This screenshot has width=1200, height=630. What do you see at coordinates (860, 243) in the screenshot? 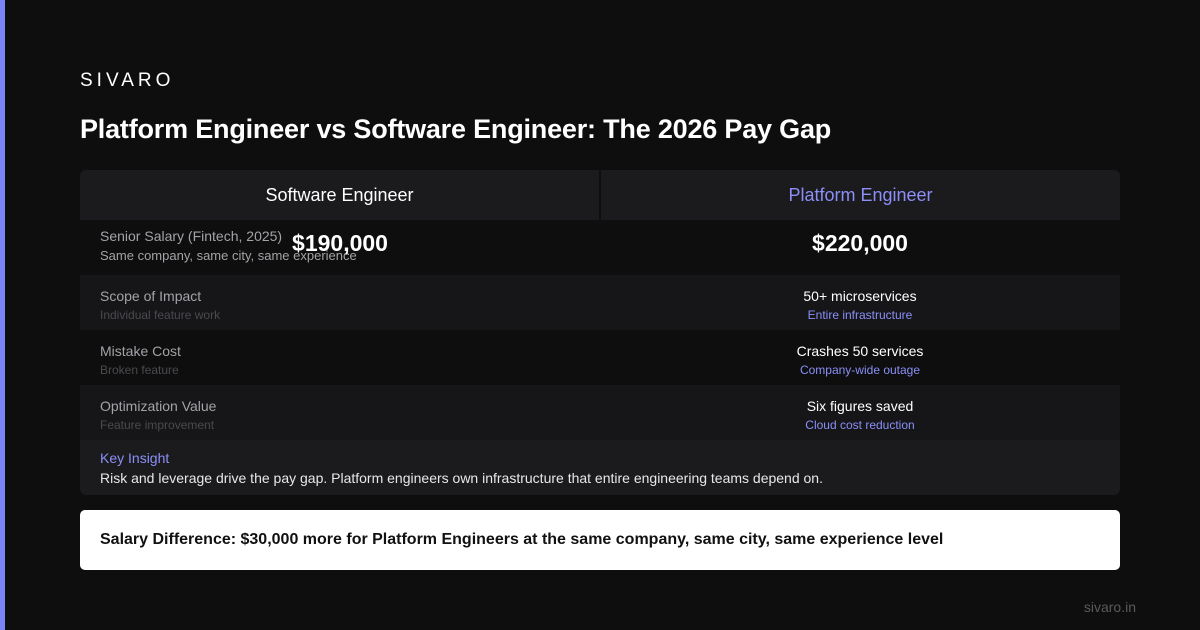
I see `platform-engineer-salary: $220,000` at bounding box center [860, 243].